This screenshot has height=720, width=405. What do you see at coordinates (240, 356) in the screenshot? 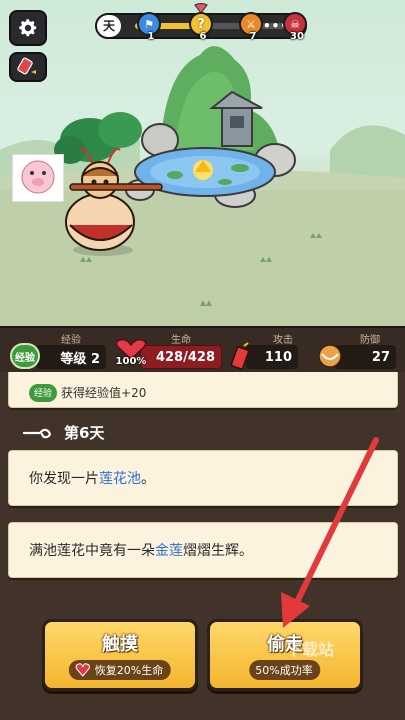
I see `firecracker-icon` at bounding box center [240, 356].